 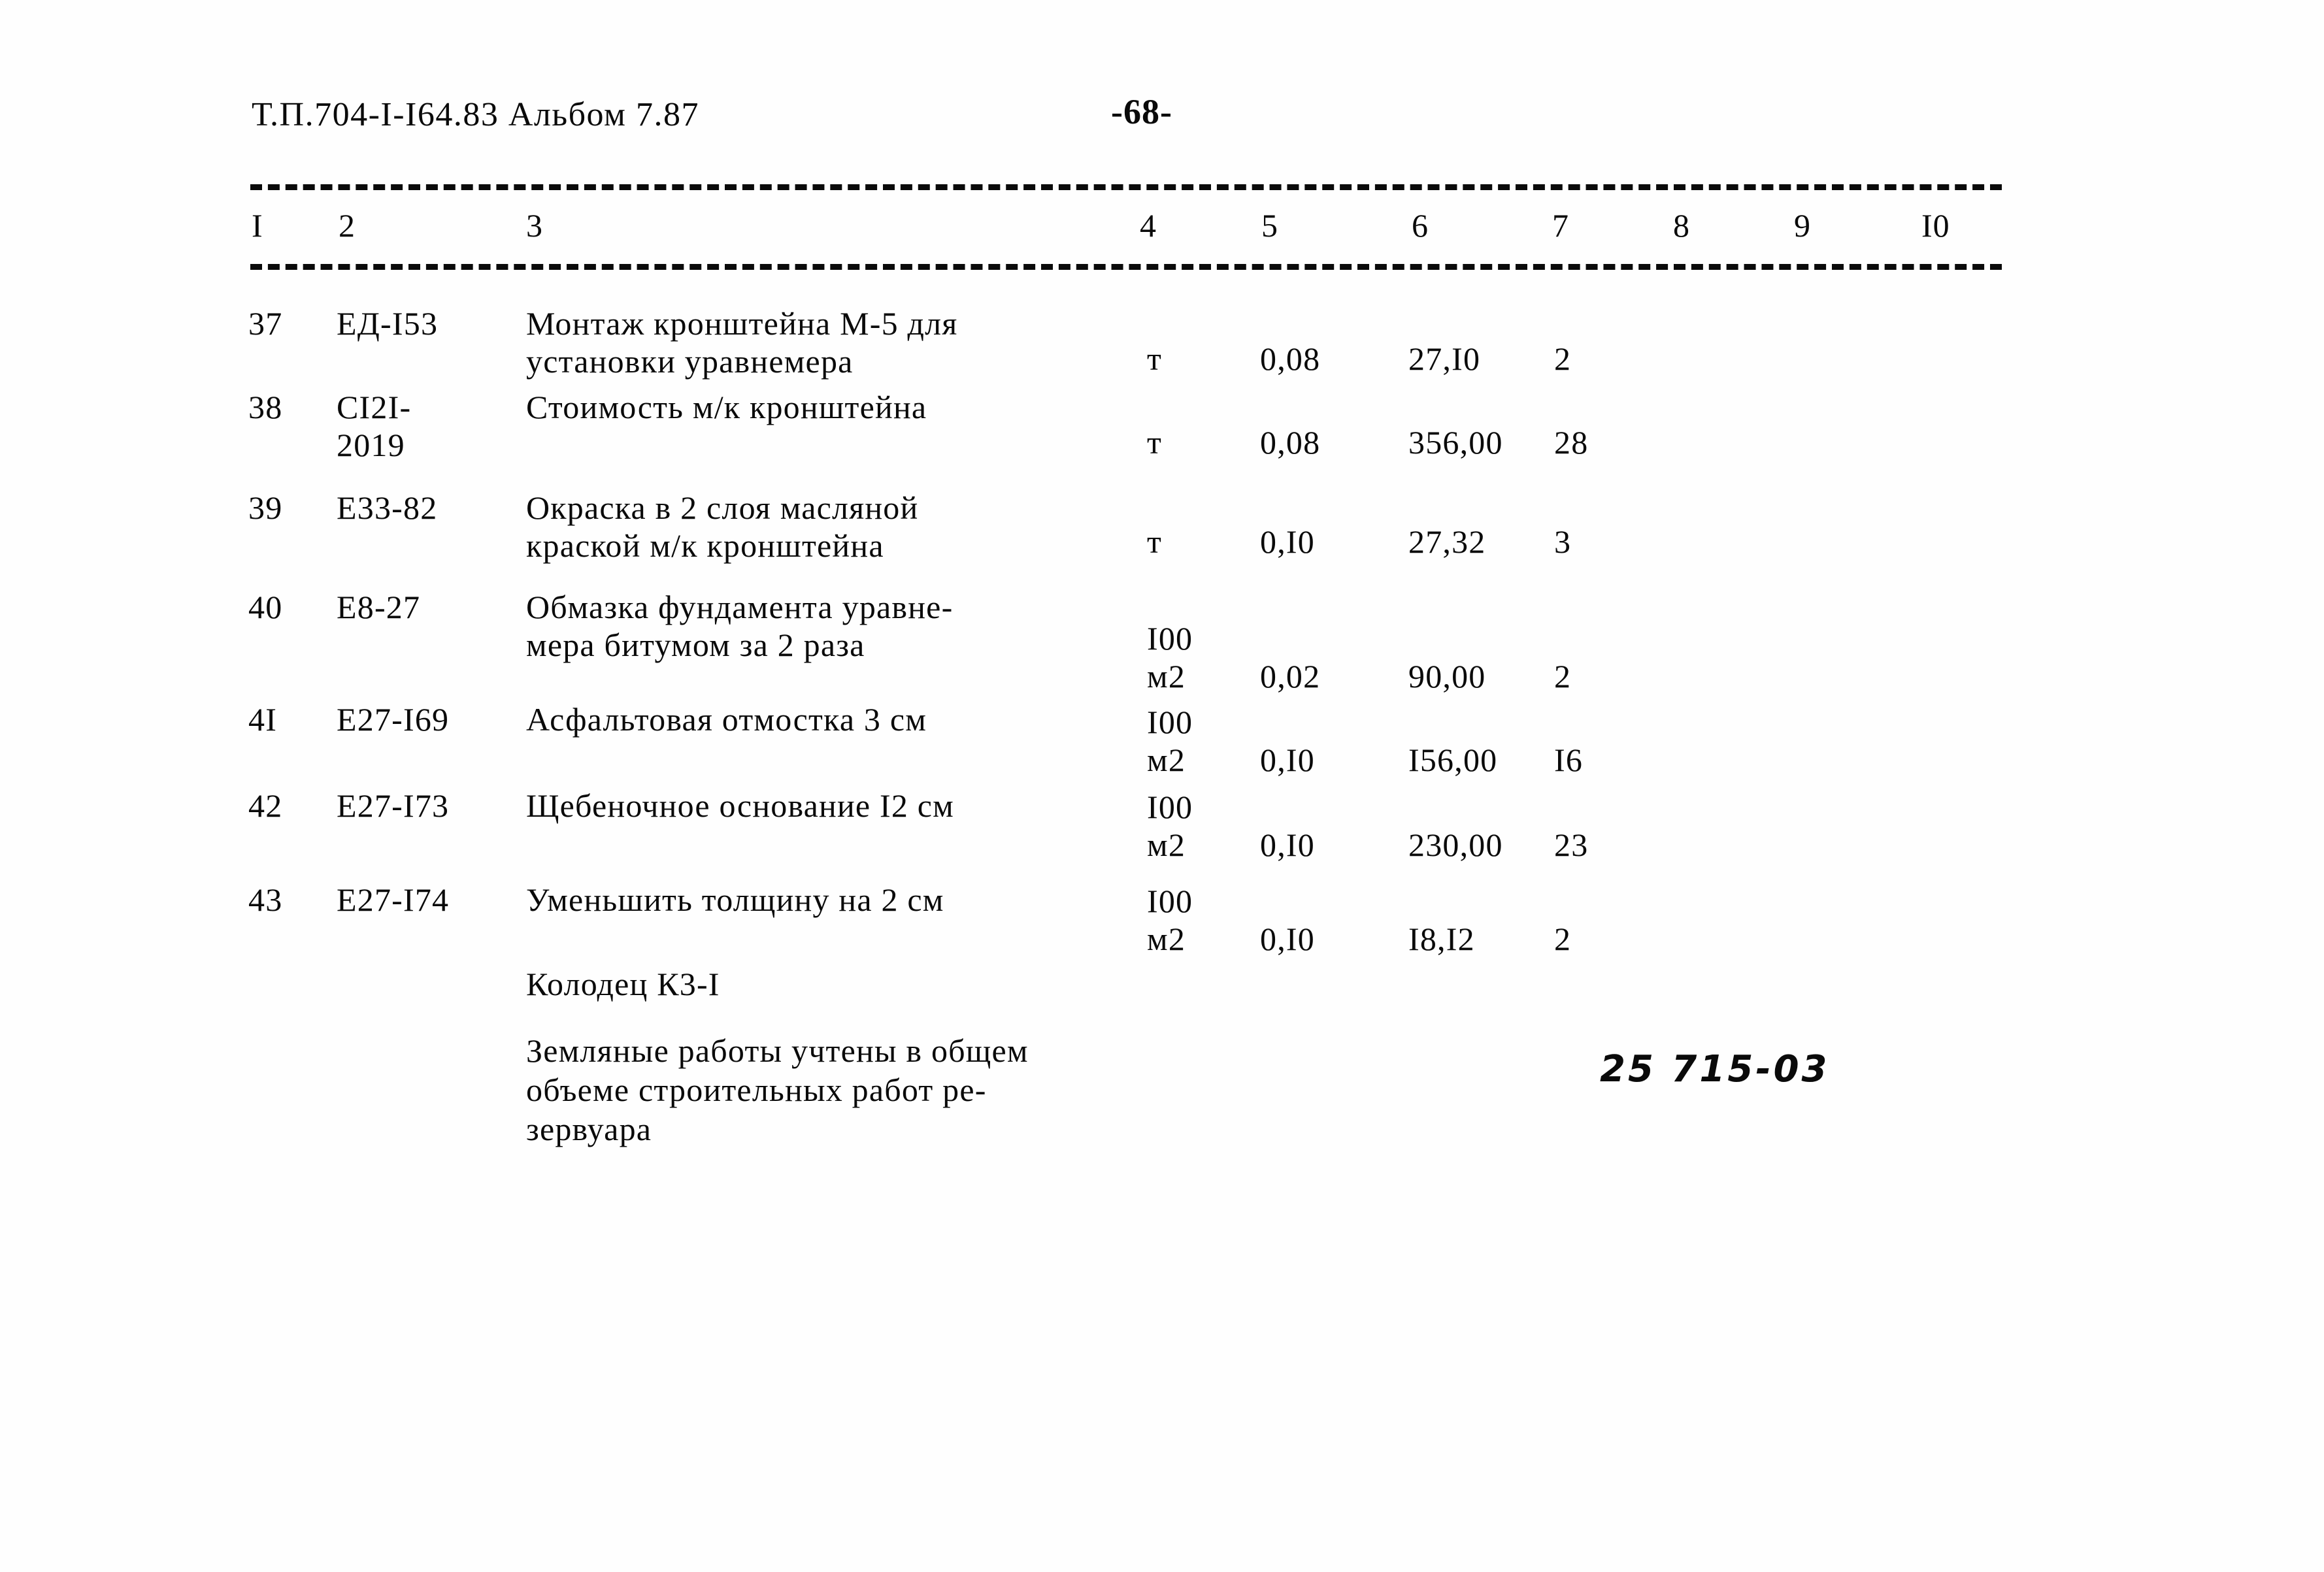 What do you see at coordinates (1269, 225) in the screenshot?
I see `column-header-5: 5` at bounding box center [1269, 225].